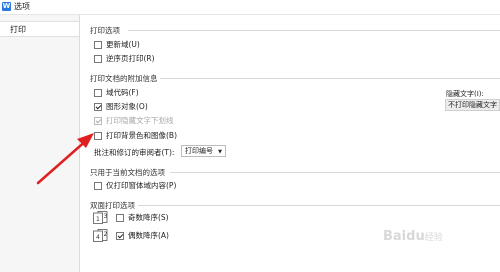  What do you see at coordinates (141, 135) in the screenshot?
I see `option-label: 打印背景色和图像(B)` at bounding box center [141, 135].